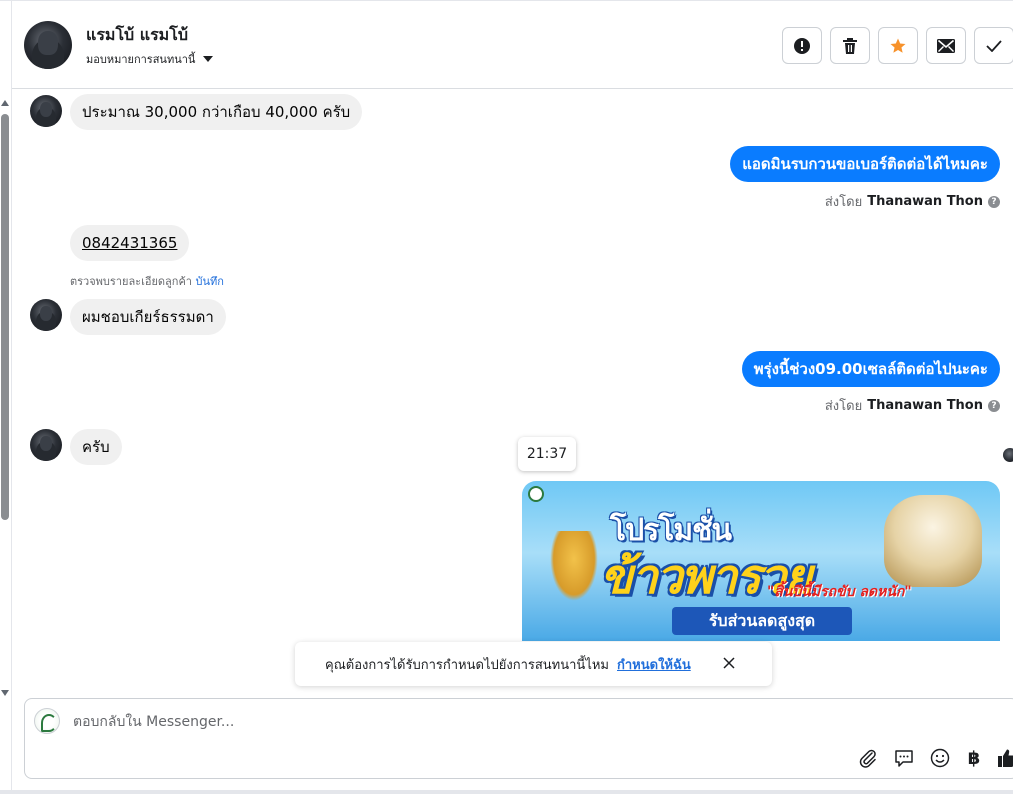 The width and height of the screenshot is (1013, 794). Describe the element at coordinates (870, 369) in the screenshot. I see `outgoing-message: พรุ่งนี้ช่วง09.00เซลล์ติดต่อไปนะคะ` at that location.